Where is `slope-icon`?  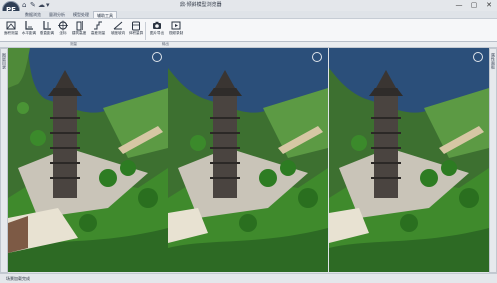 slope-icon is located at coordinates (118, 25).